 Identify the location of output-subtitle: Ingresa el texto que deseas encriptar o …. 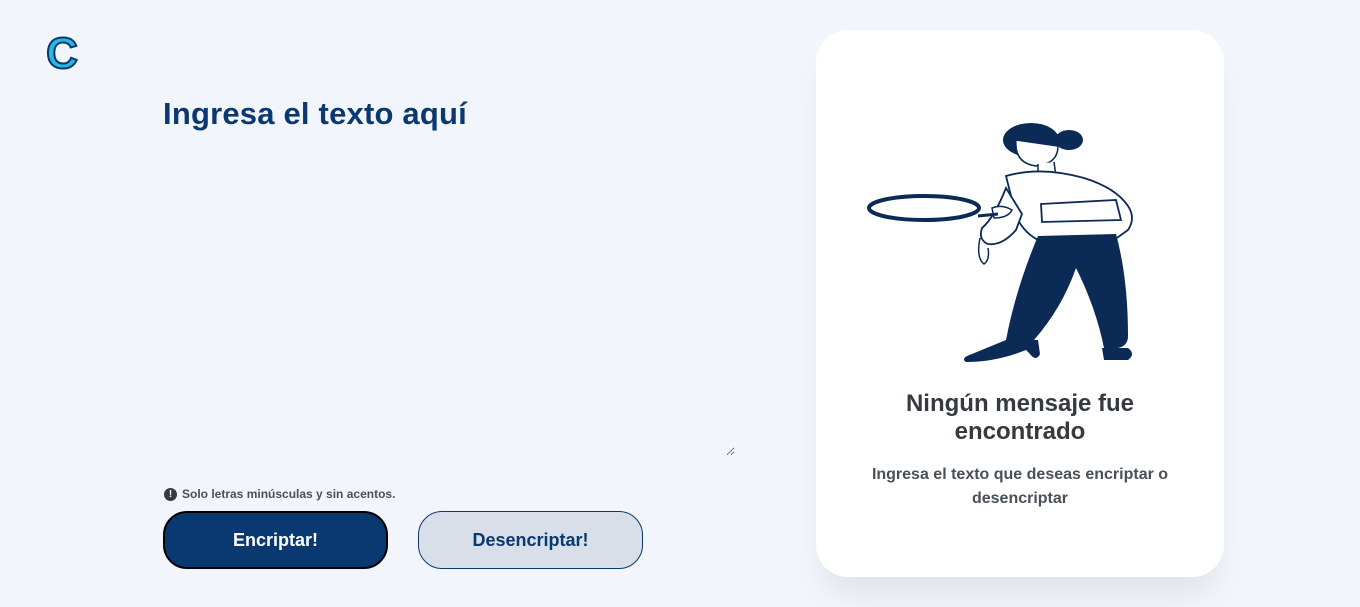
(1020, 486).